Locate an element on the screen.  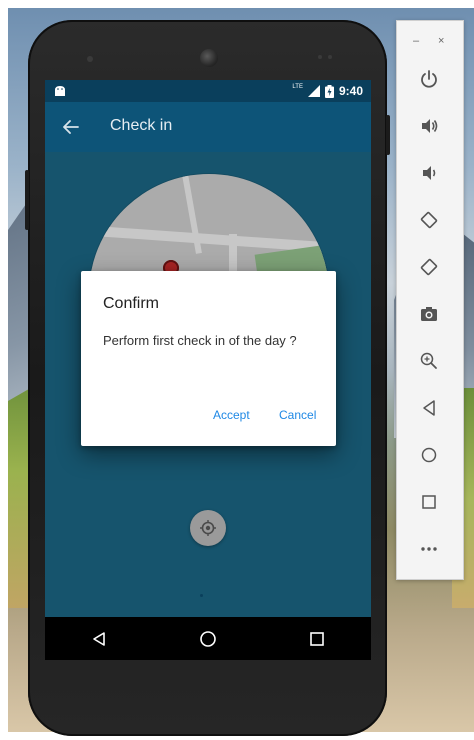
more-icon is located at coordinates (429, 549).